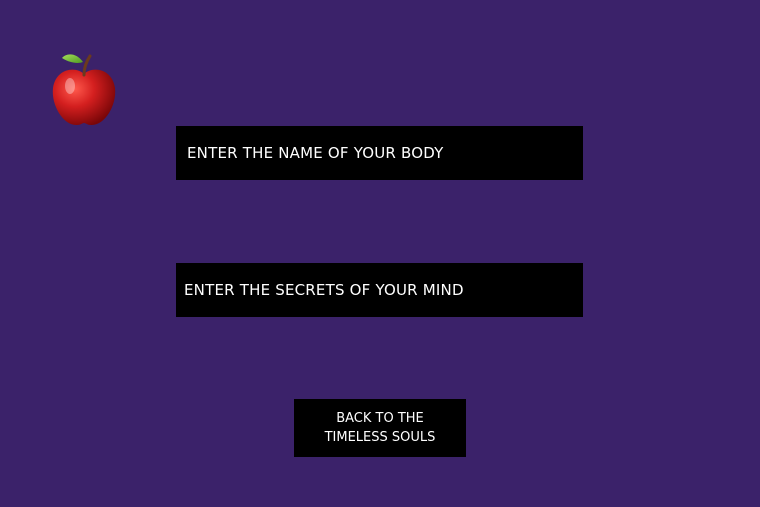 This screenshot has width=760, height=507. I want to click on apple-icon, so click(84, 90).